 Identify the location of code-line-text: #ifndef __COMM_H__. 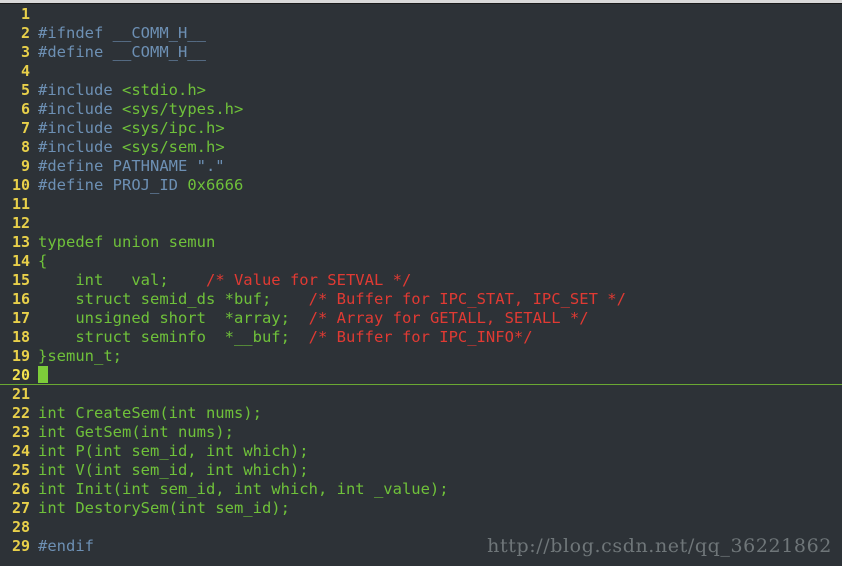
(122, 33).